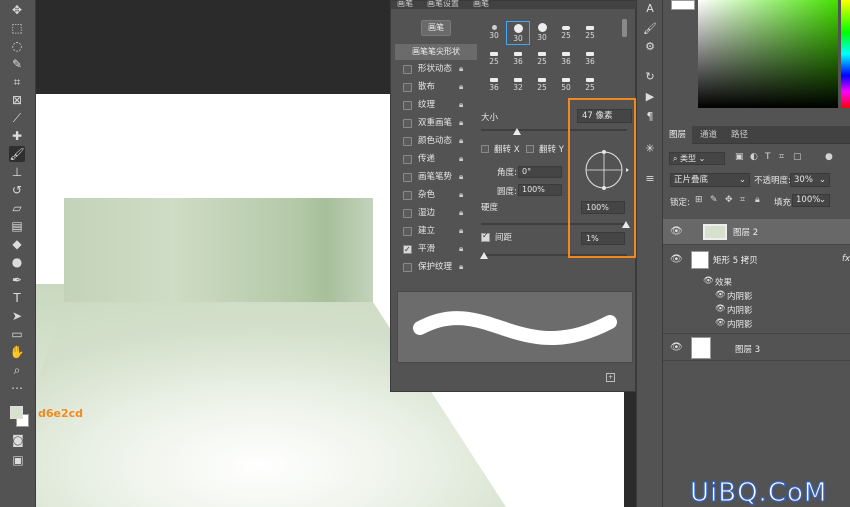 This screenshot has width=850, height=507. What do you see at coordinates (650, 97) in the screenshot?
I see `actions-play-icon: ▶` at bounding box center [650, 97].